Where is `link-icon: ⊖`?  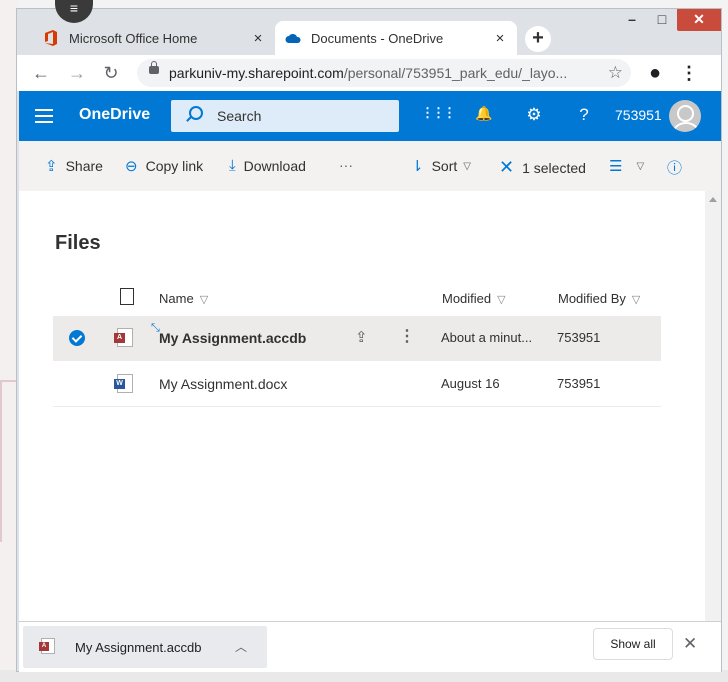
link-icon: ⊖ is located at coordinates (131, 166).